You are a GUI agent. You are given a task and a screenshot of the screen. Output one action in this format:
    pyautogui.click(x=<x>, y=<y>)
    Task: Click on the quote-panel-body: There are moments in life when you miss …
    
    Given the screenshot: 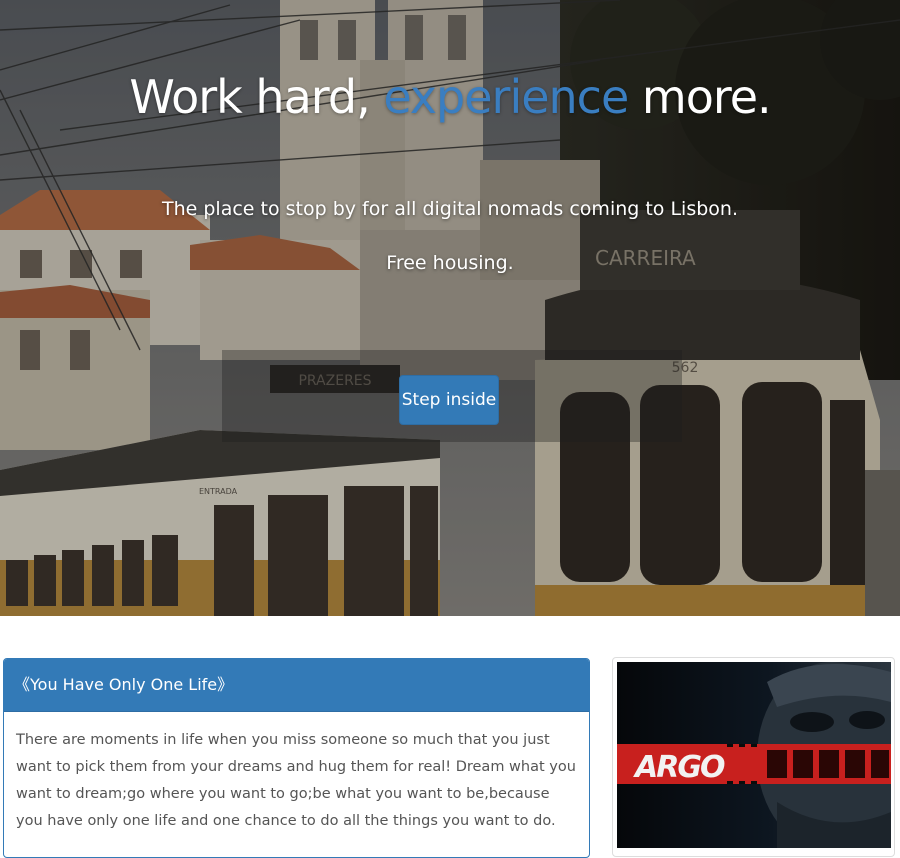 What is the action you would take?
    pyautogui.click(x=296, y=780)
    